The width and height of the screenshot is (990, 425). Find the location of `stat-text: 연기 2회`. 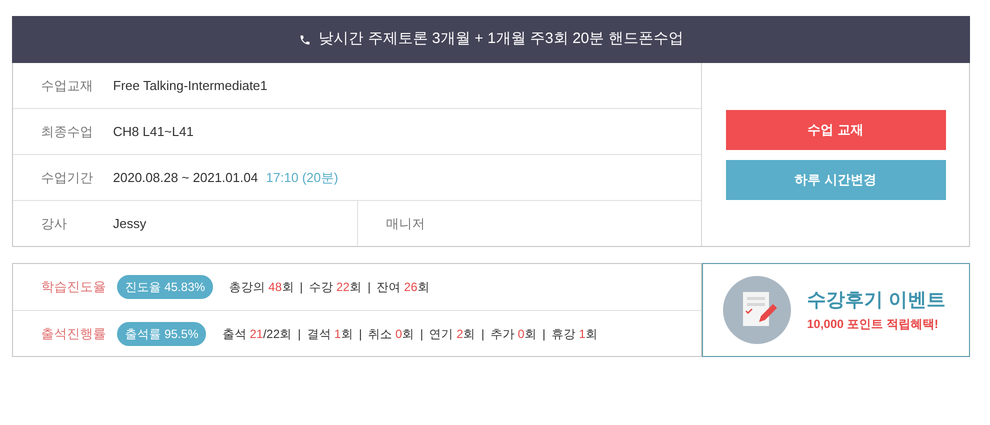

stat-text: 연기 2회 is located at coordinates (452, 334).